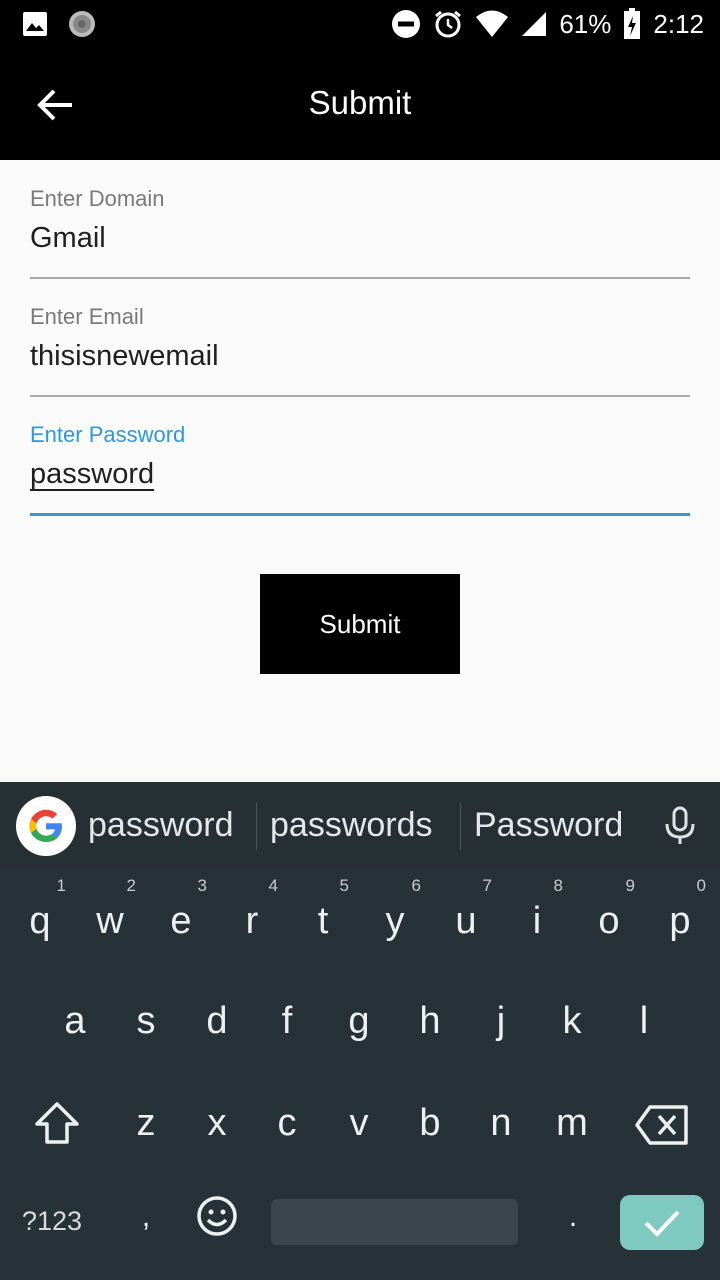 Image resolution: width=720 pixels, height=1280 pixels. What do you see at coordinates (678, 23) in the screenshot?
I see `clock: 2:12` at bounding box center [678, 23].